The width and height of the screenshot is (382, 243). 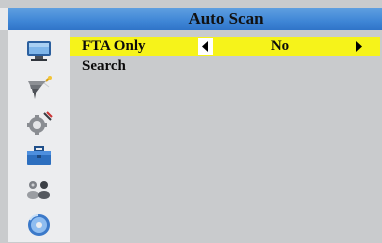 I want to click on arrow-right-icon, so click(x=359, y=46).